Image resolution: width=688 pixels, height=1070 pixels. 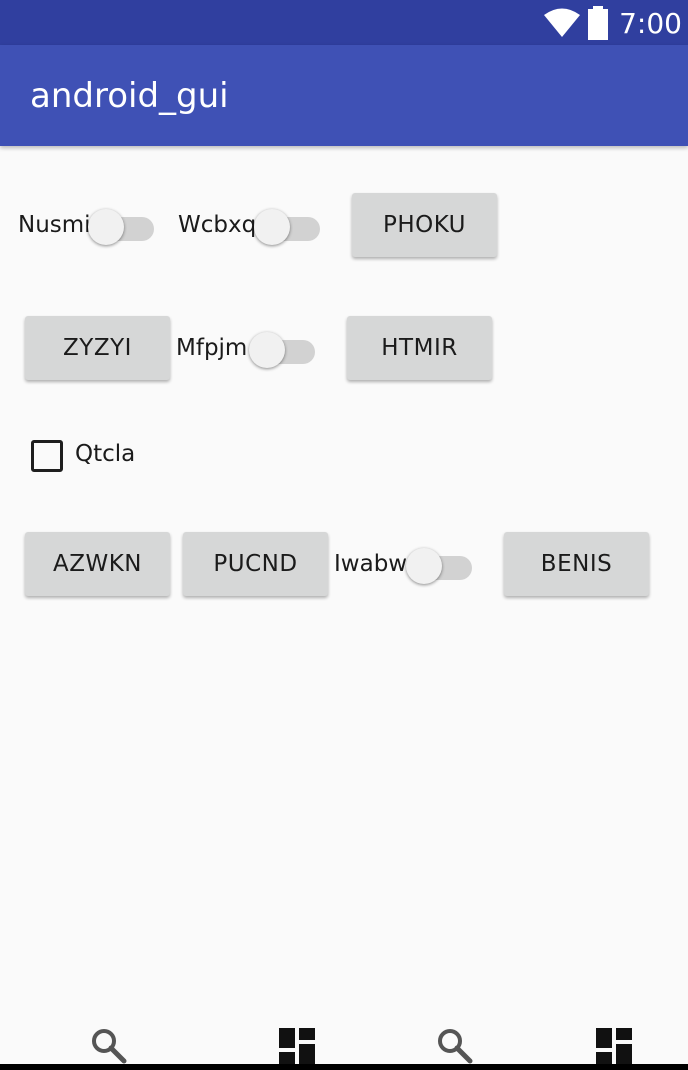 I want to click on switch-wcbxq, so click(x=287, y=225).